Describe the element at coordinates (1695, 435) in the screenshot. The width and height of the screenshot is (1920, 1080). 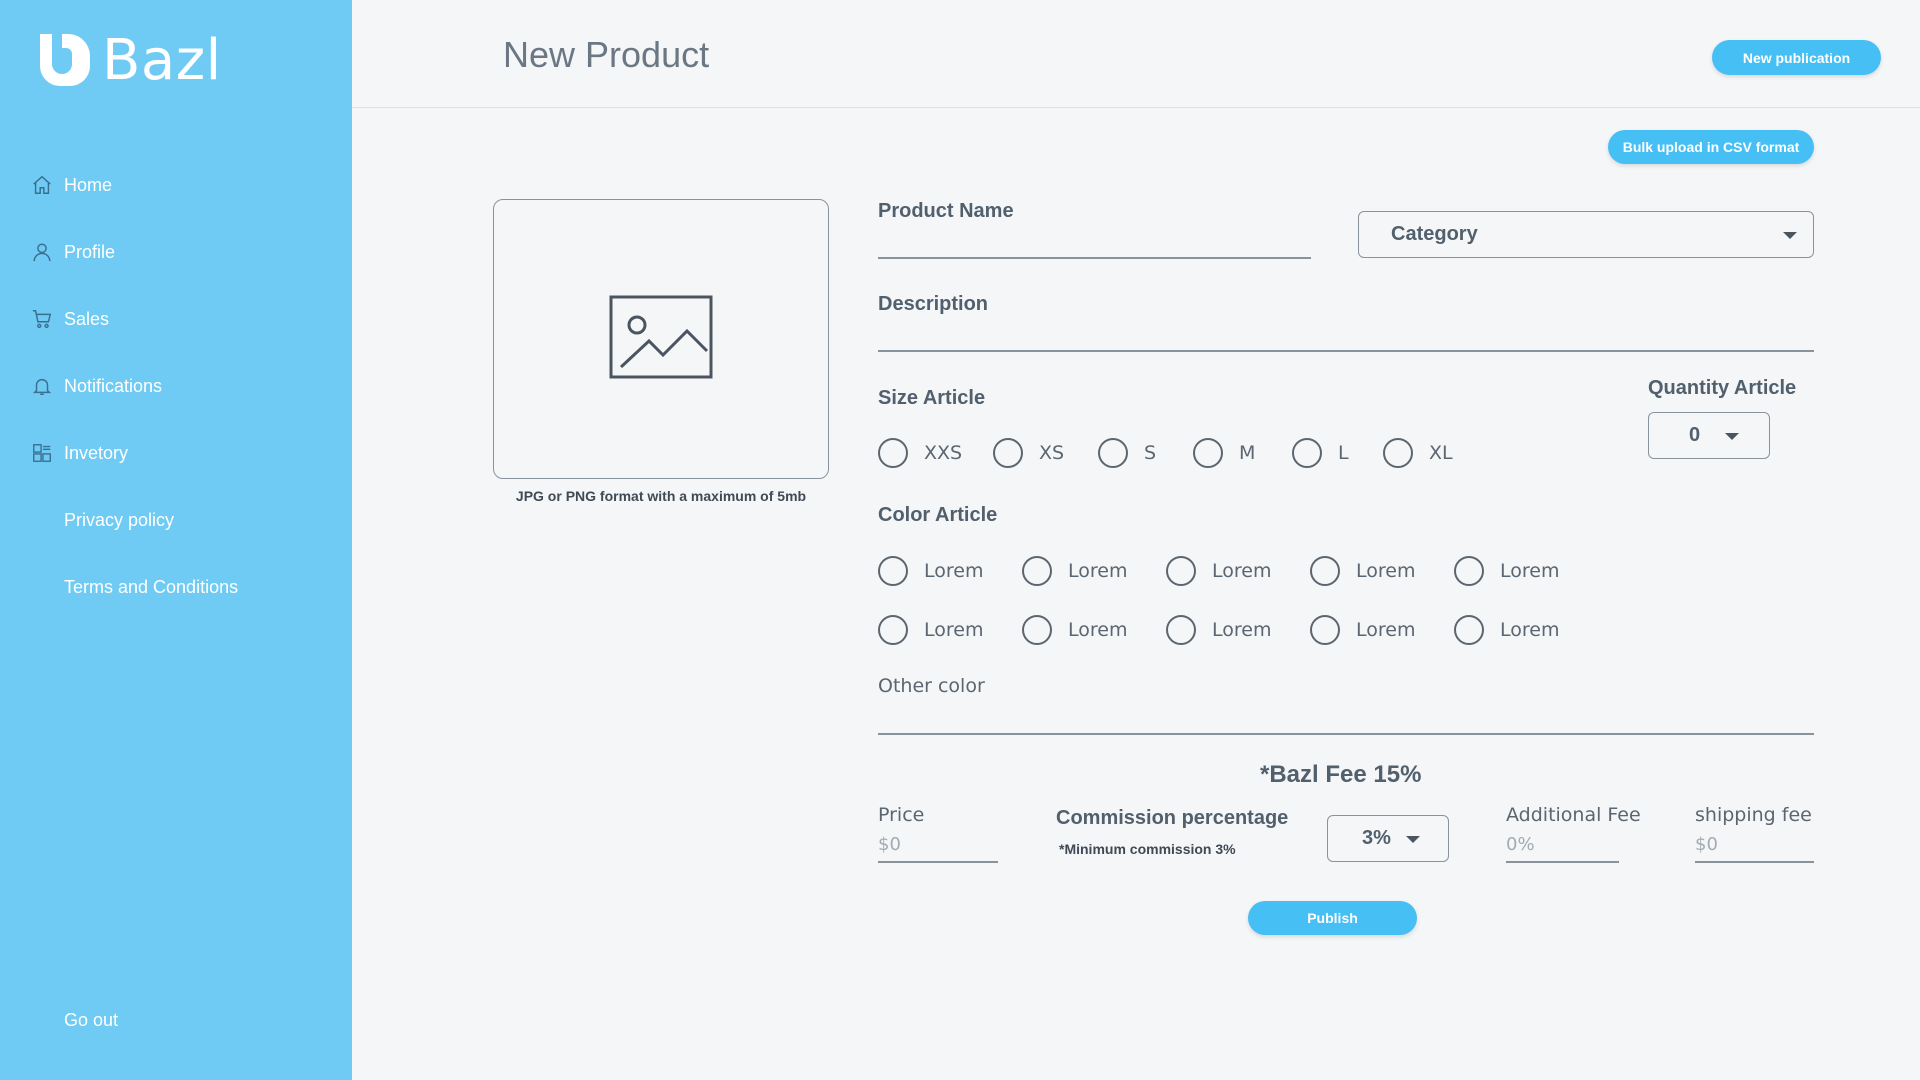
I see `quantity-value: 0` at that location.